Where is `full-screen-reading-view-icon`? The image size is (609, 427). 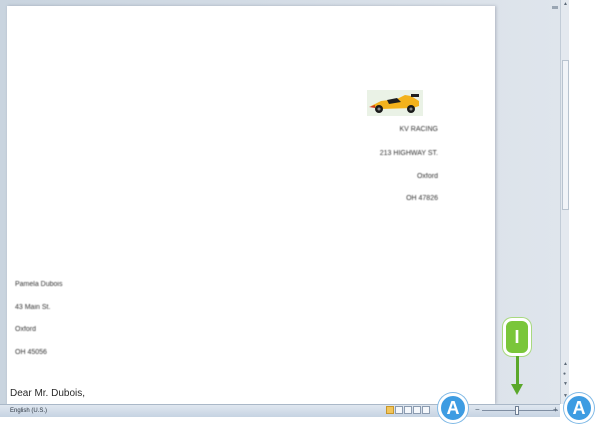
full-screen-reading-view-icon is located at coordinates (399, 410).